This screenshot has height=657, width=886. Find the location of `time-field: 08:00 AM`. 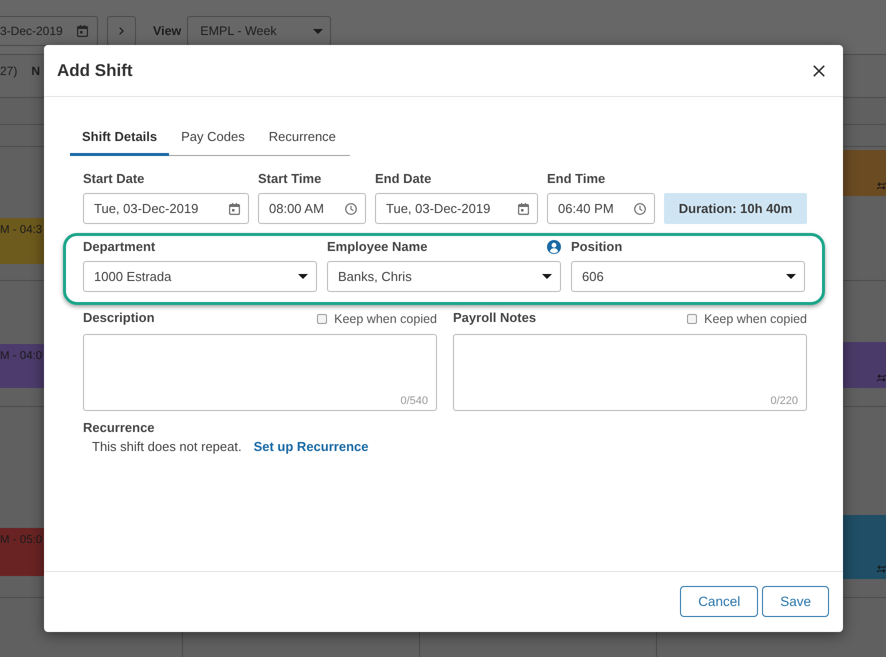

time-field: 08:00 AM is located at coordinates (312, 208).